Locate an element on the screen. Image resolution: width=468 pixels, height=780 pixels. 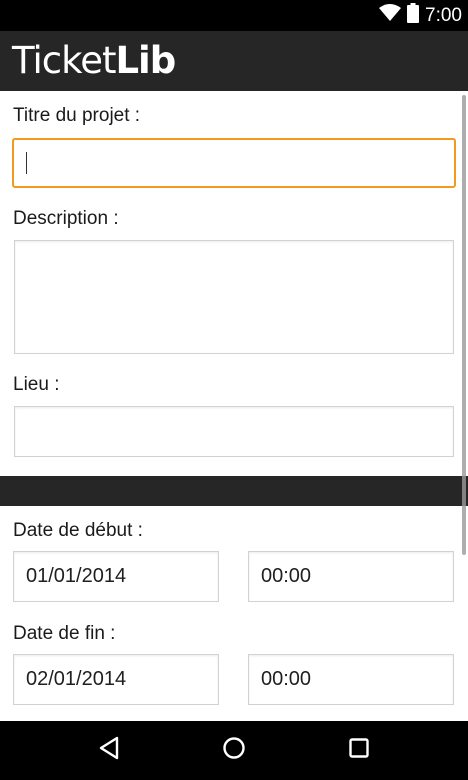
back-icon is located at coordinates (109, 750).